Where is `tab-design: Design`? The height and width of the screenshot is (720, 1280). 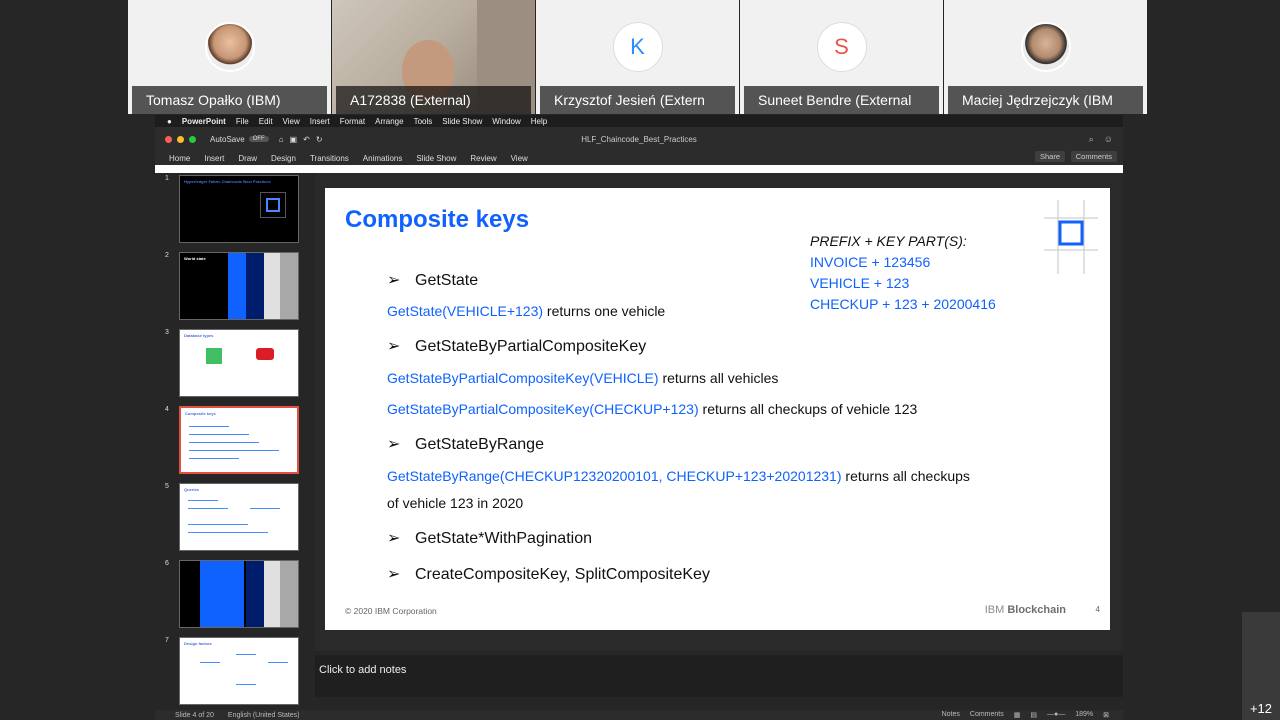 tab-design: Design is located at coordinates (283, 158).